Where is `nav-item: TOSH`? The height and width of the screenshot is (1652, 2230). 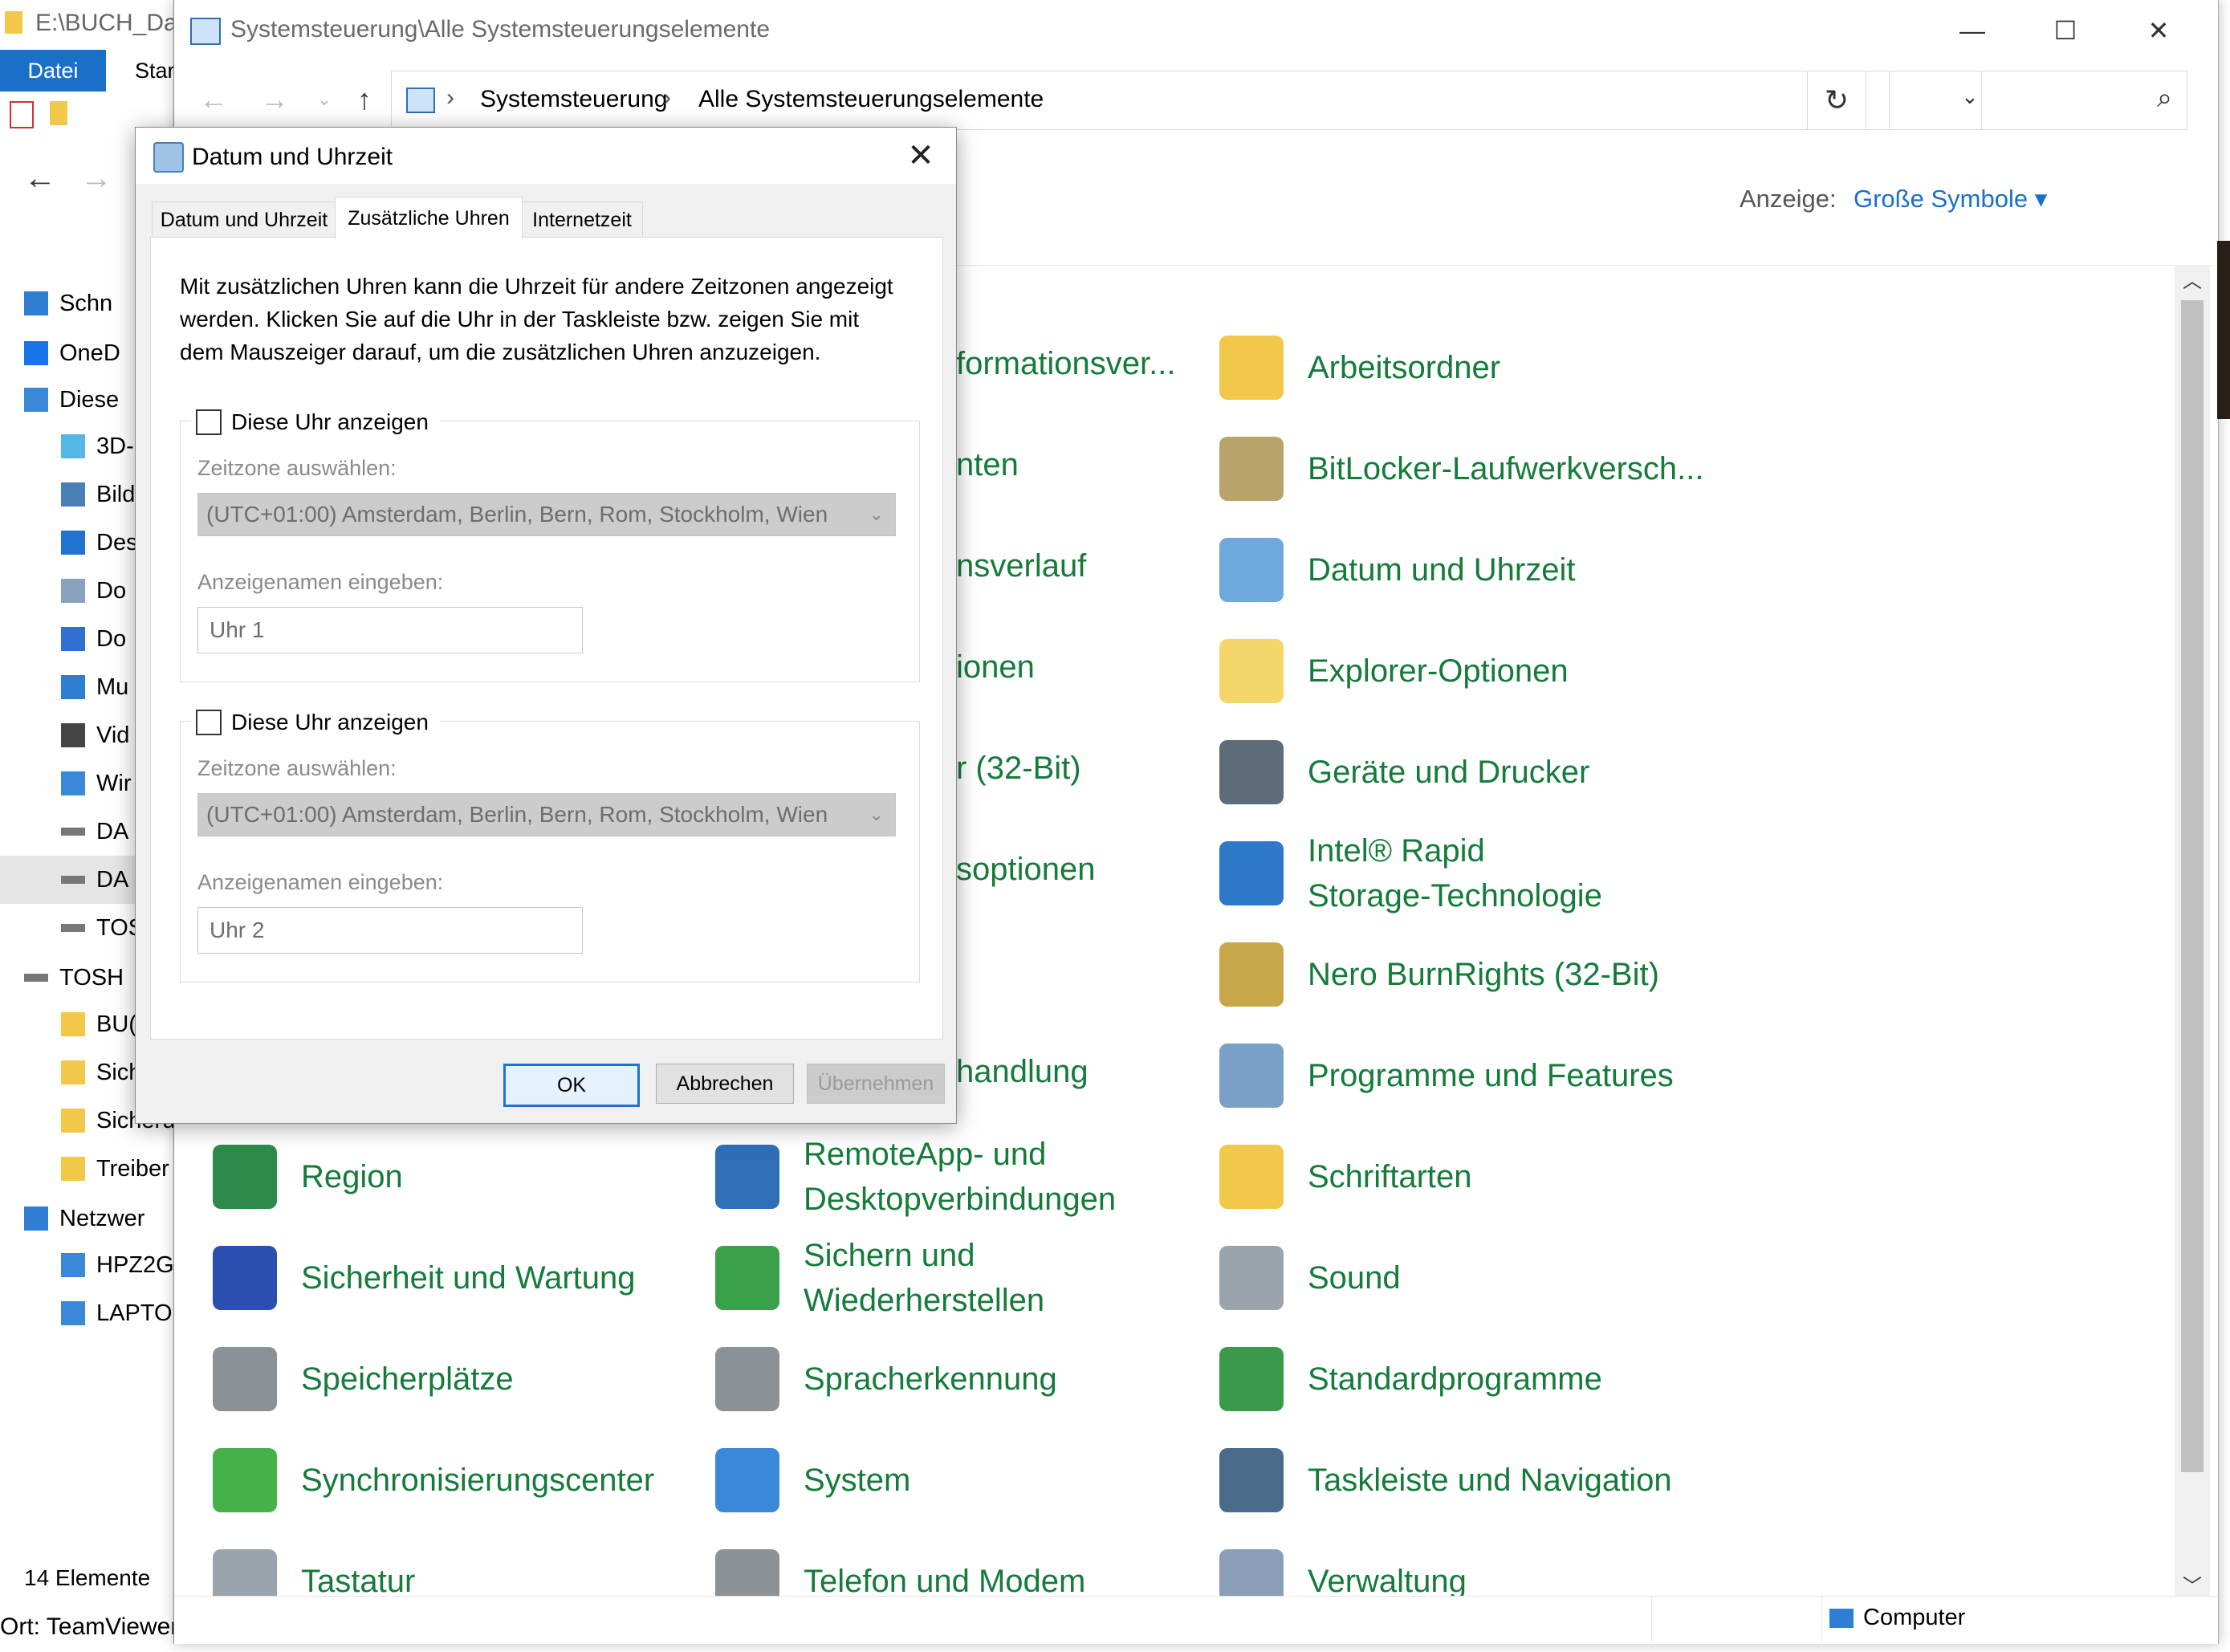
nav-item: TOSH is located at coordinates (74, 978).